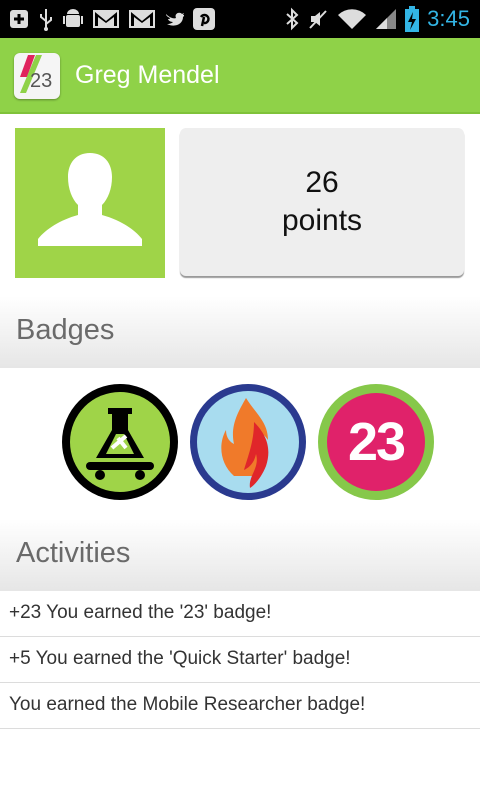 The image size is (480, 800). I want to click on app-logo-icon: 23, so click(37, 76).